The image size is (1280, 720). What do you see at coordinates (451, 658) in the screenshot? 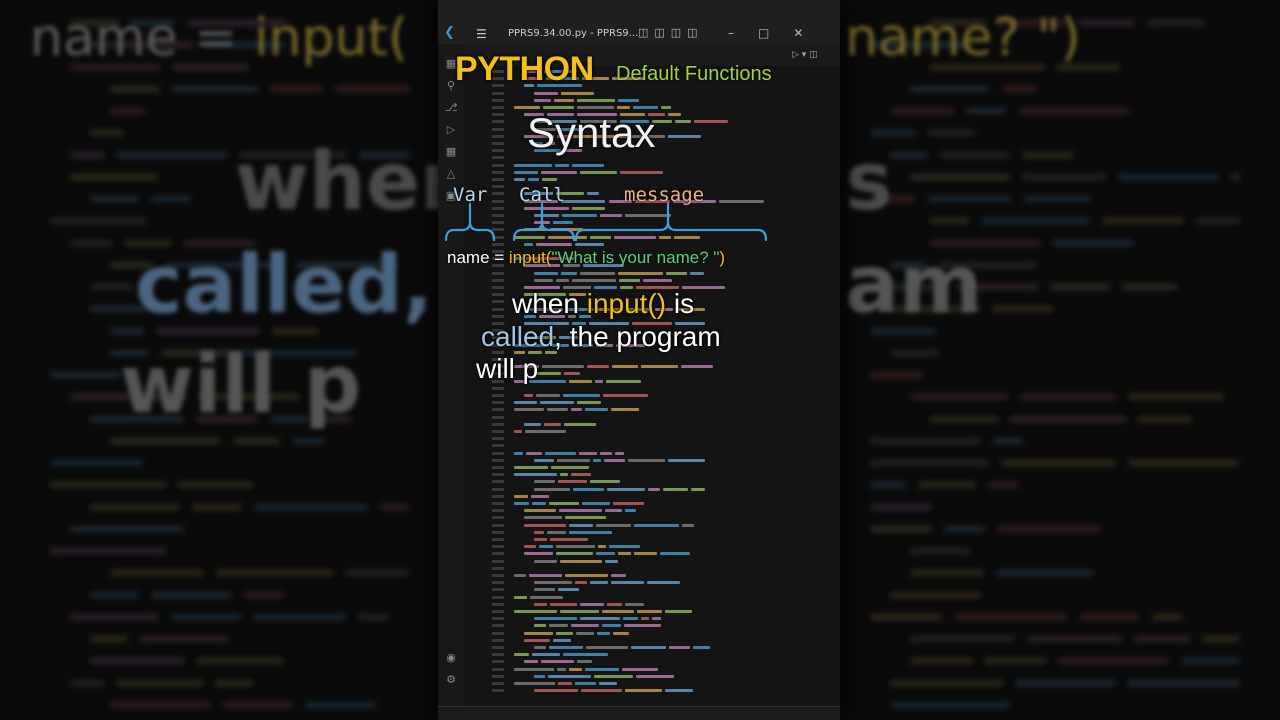
I see `account-icon: ◉` at bounding box center [451, 658].